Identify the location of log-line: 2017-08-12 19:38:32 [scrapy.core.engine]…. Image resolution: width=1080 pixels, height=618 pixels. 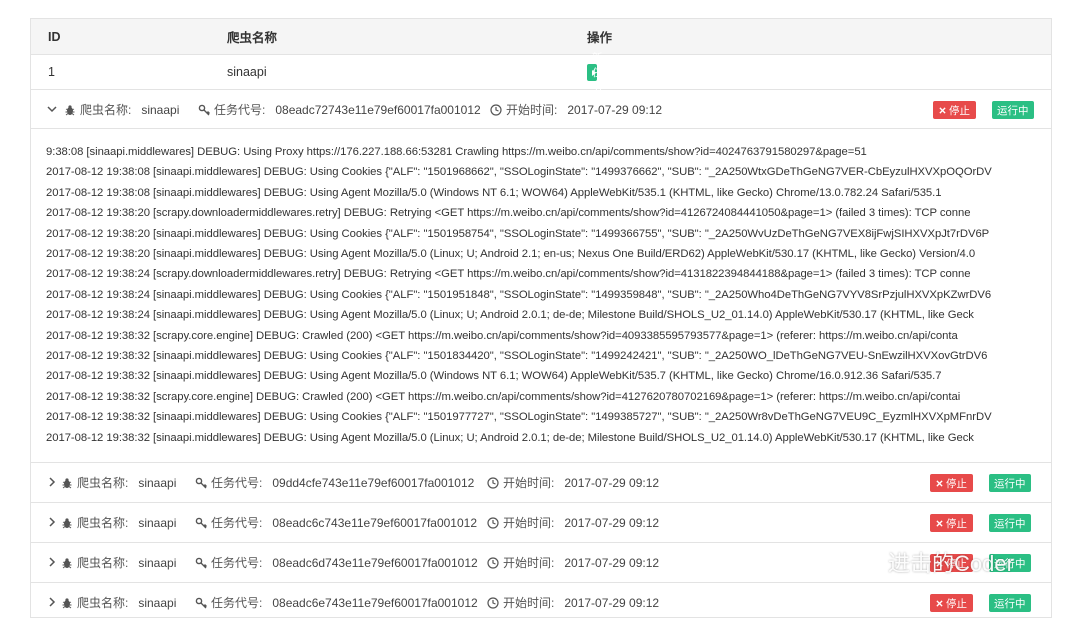
(502, 335).